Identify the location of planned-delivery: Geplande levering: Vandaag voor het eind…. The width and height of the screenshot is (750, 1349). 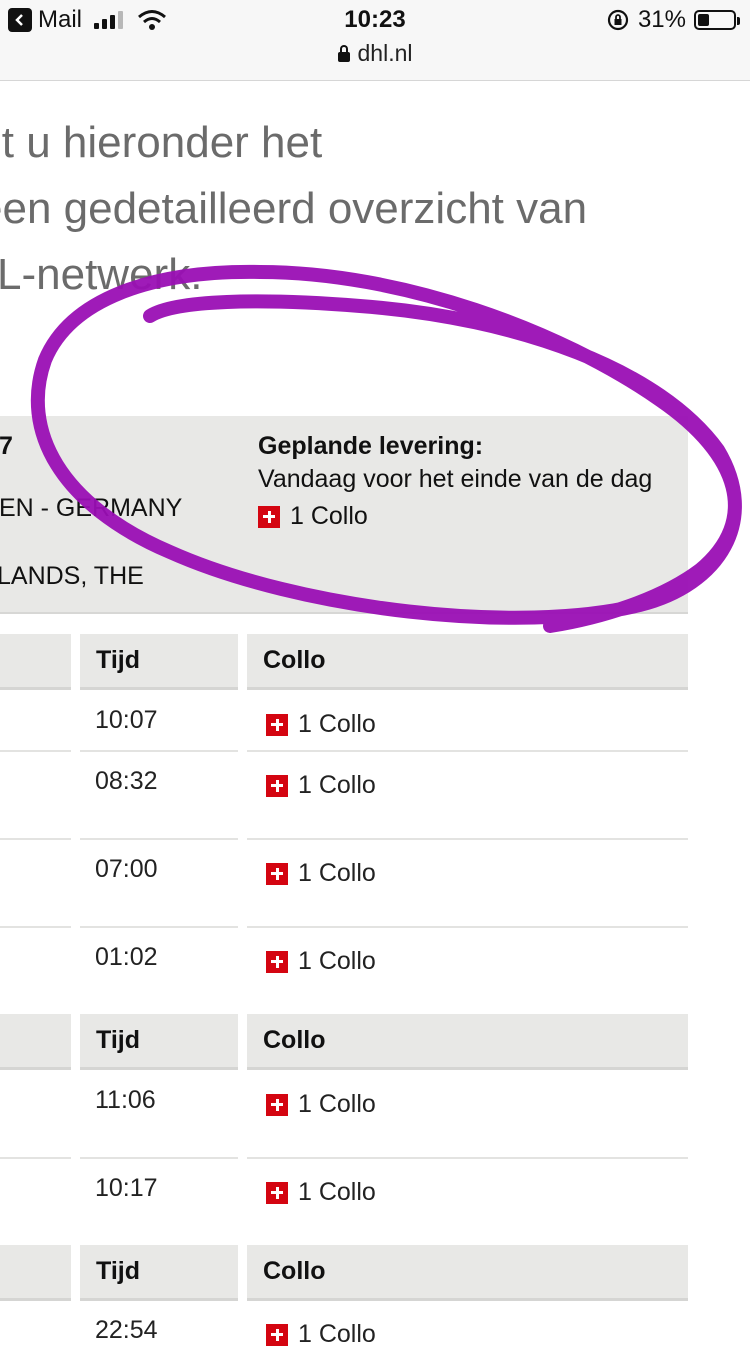
(463, 481).